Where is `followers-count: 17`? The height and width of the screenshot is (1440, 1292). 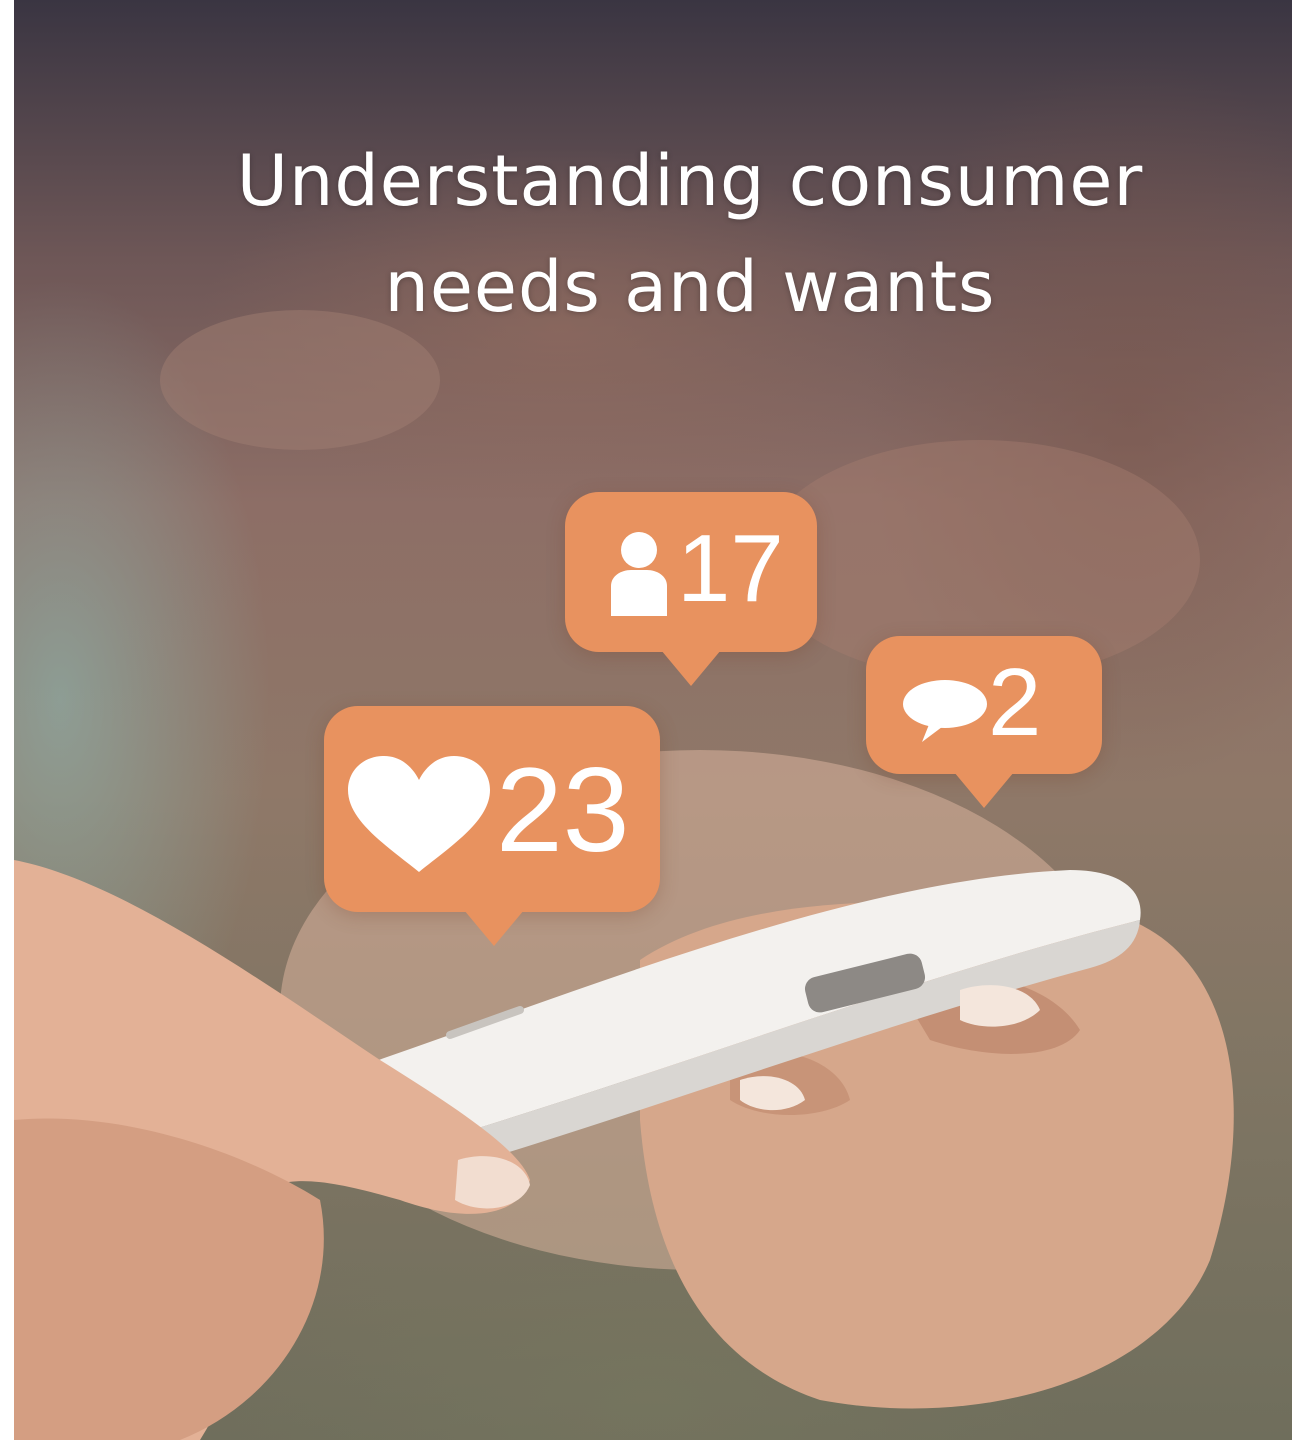
followers-count: 17 is located at coordinates (730, 568).